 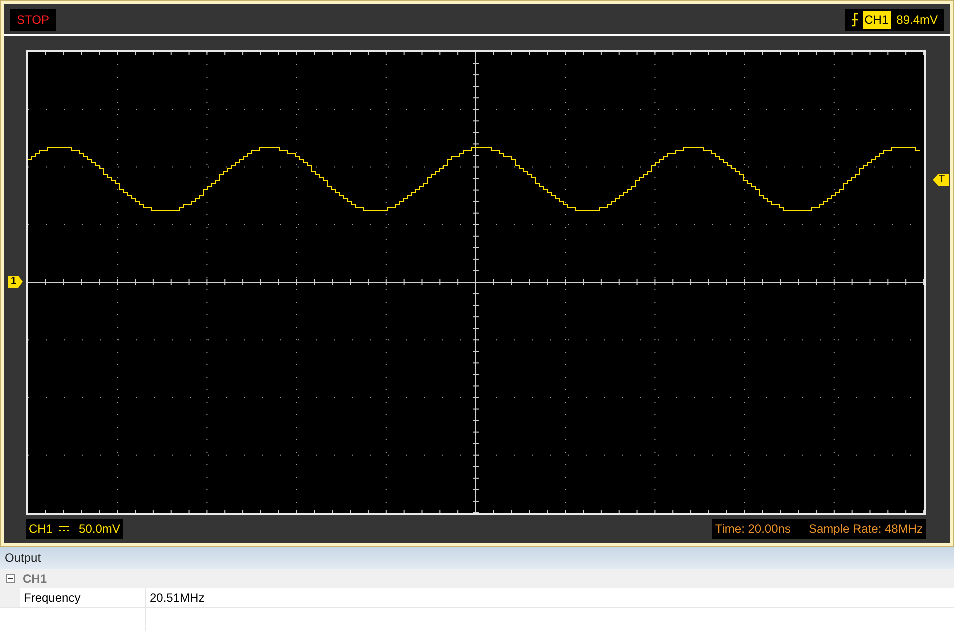 I want to click on rising-edge-icon, so click(x=854, y=20).